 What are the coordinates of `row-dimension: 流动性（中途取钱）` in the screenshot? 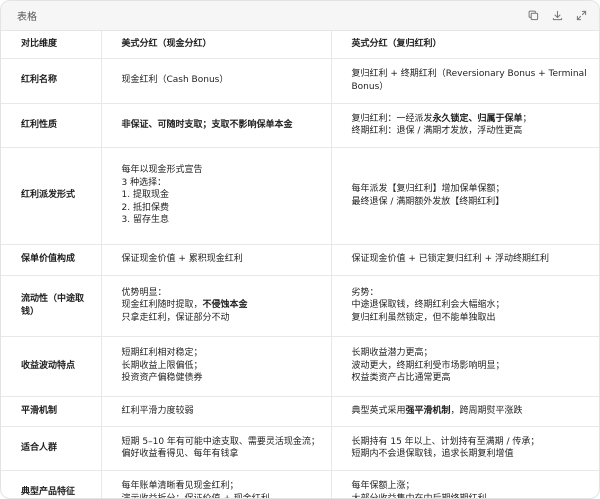 It's located at (51, 306).